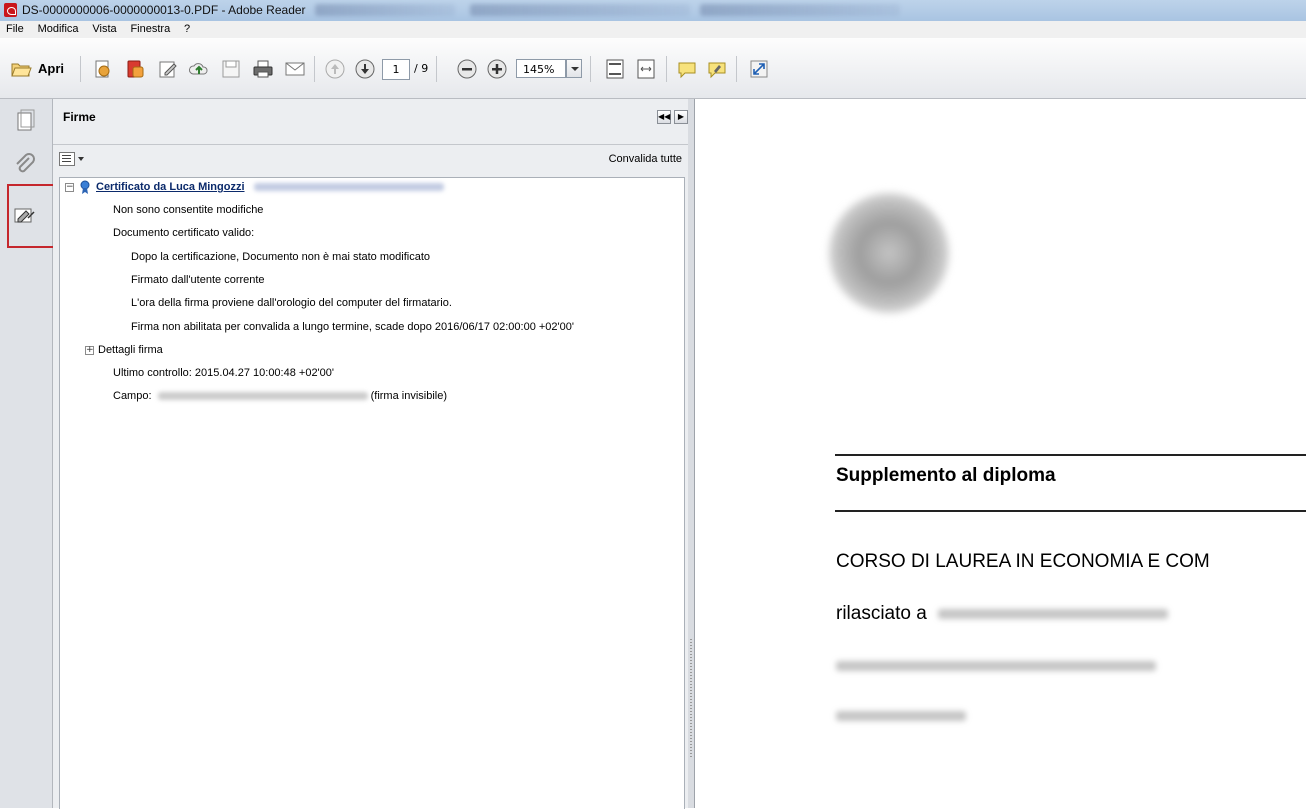 The image size is (1306, 809). What do you see at coordinates (81, 160) in the screenshot?
I see `chevron-down-icon` at bounding box center [81, 160].